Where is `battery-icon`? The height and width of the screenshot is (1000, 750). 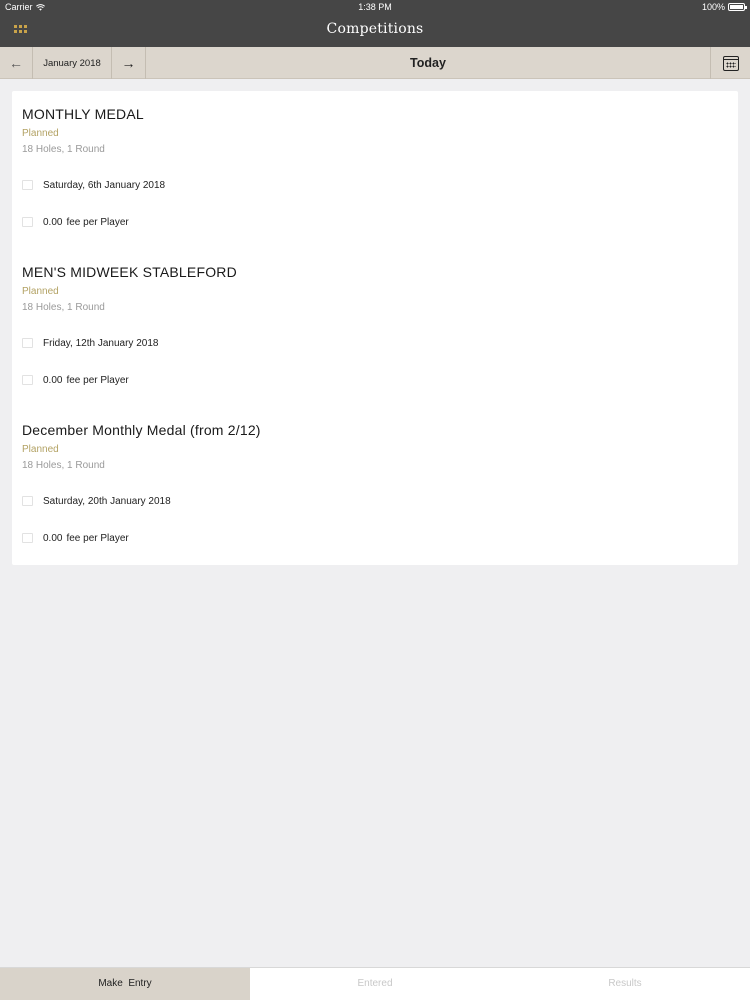
battery-icon is located at coordinates (737, 7).